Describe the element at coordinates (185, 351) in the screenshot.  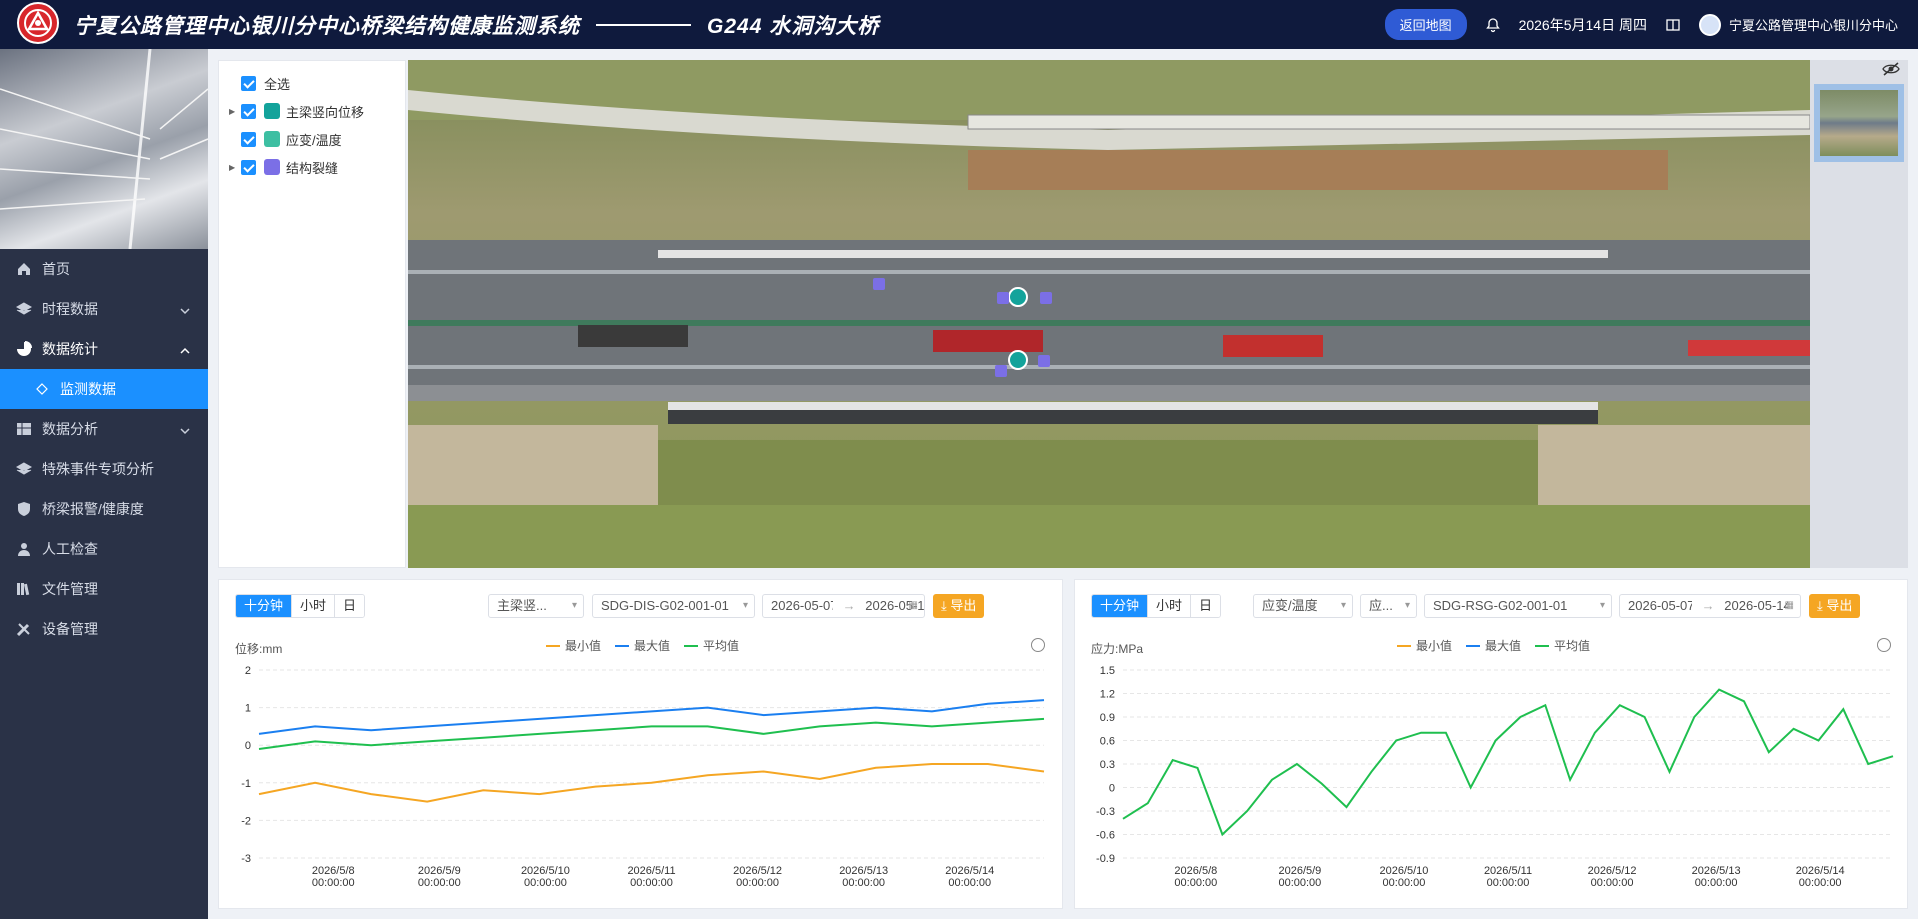
I see `chevron-up-icon` at that location.